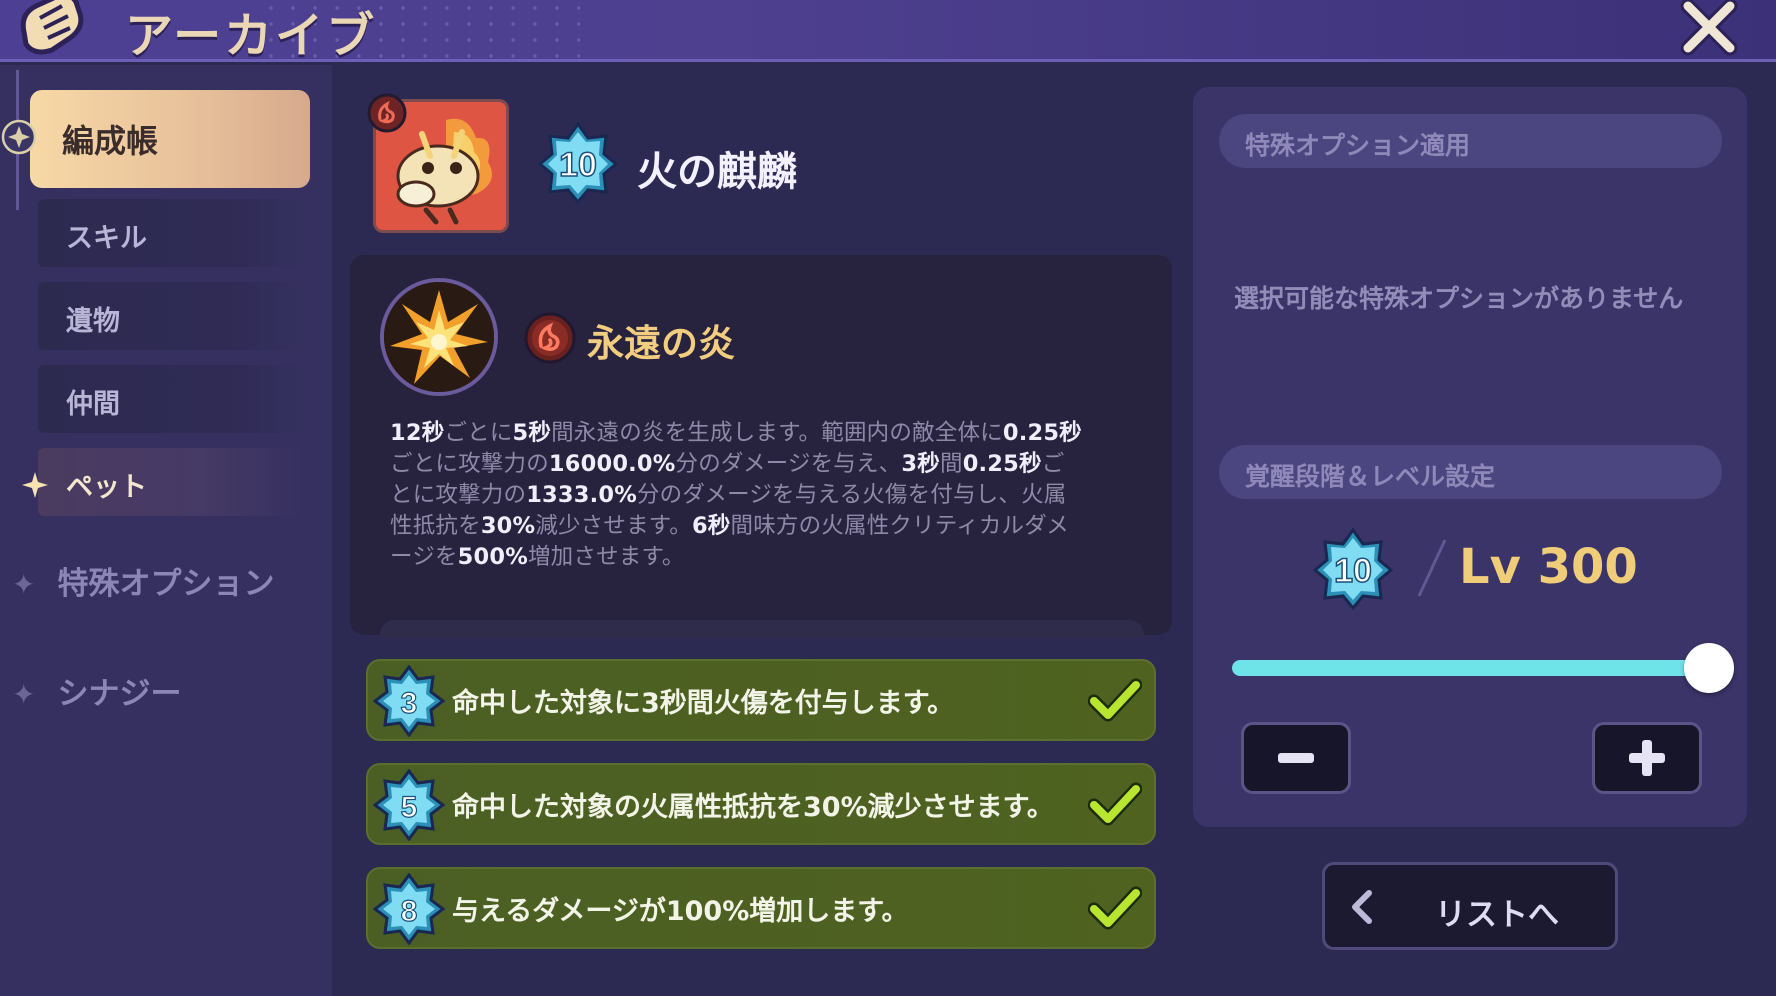 The width and height of the screenshot is (1776, 996). I want to click on description-text: ージを, so click(424, 557).